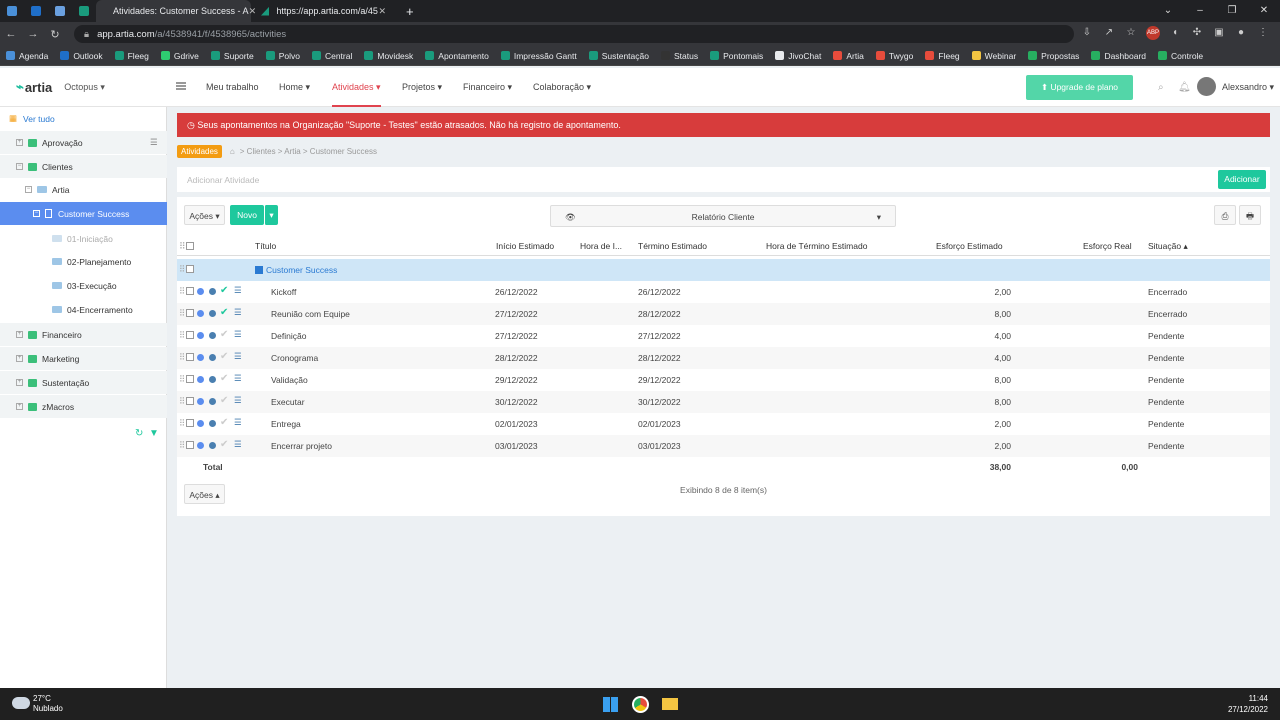 This screenshot has height=720, width=1280. Describe the element at coordinates (301, 270) in the screenshot. I see `group-title: Customer Success` at that location.